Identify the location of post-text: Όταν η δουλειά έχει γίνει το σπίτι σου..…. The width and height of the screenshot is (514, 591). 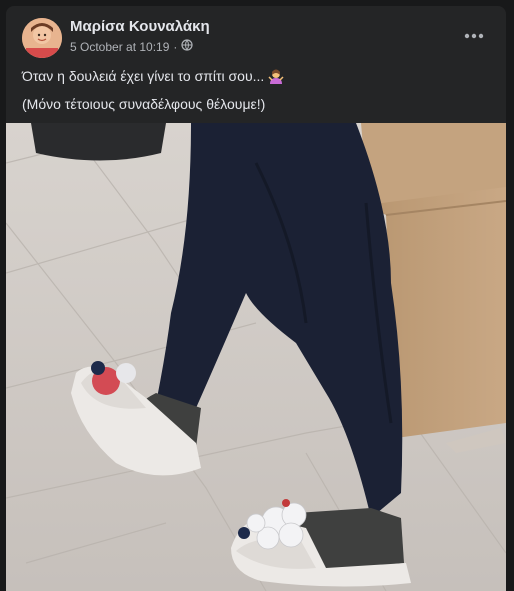
(143, 76).